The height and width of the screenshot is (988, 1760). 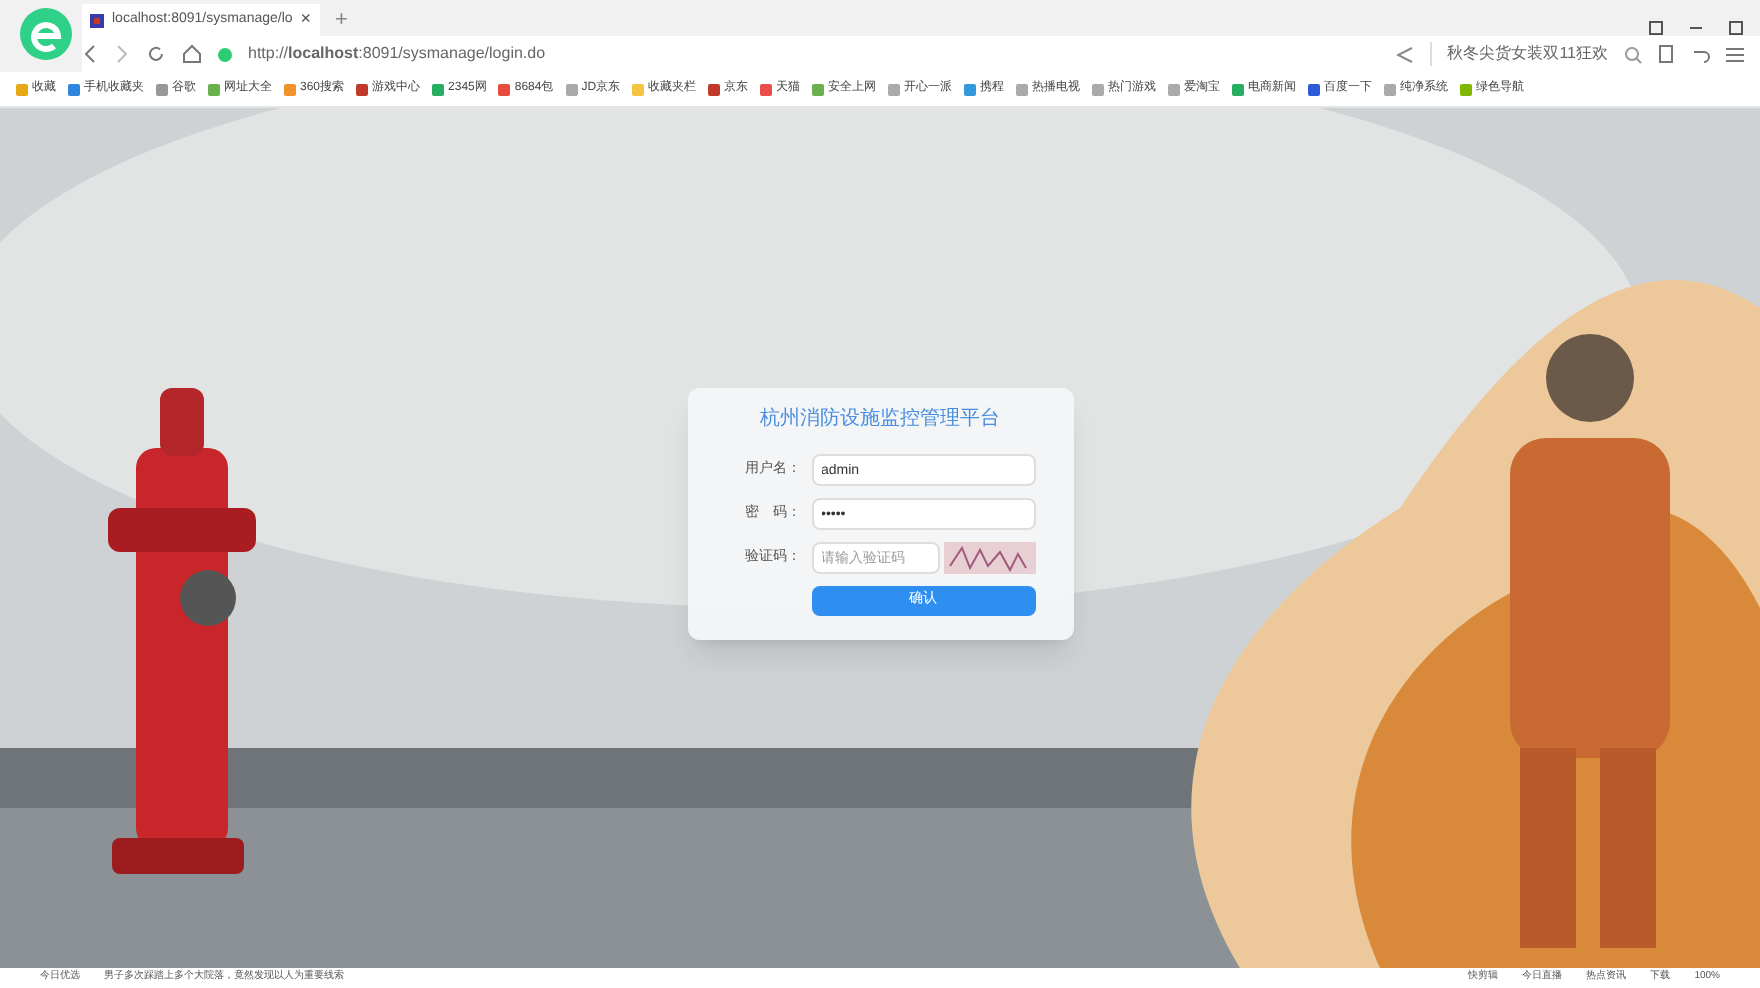 What do you see at coordinates (306, 20) in the screenshot?
I see `close-icon: ×` at bounding box center [306, 20].